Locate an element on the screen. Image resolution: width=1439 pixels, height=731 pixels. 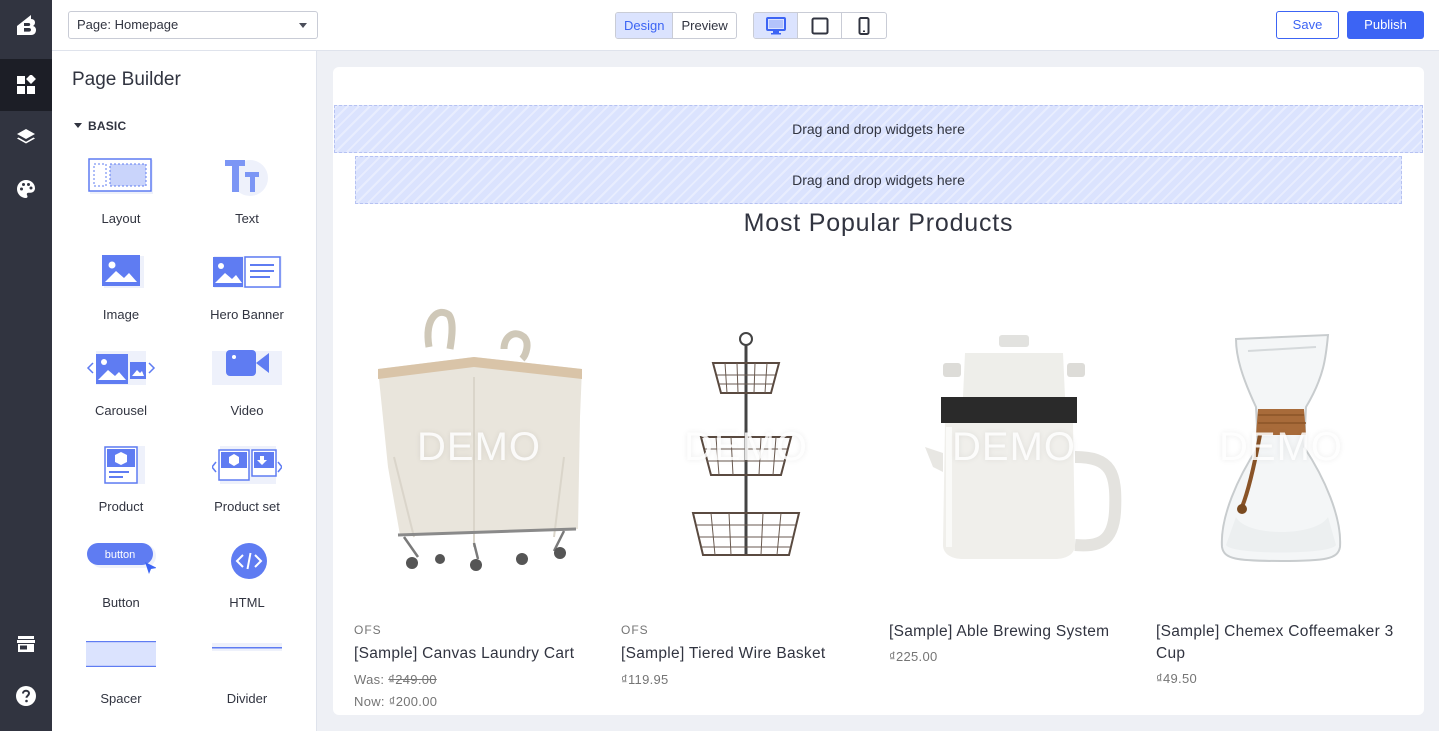
chevron-down-icon is located at coordinates (303, 25).